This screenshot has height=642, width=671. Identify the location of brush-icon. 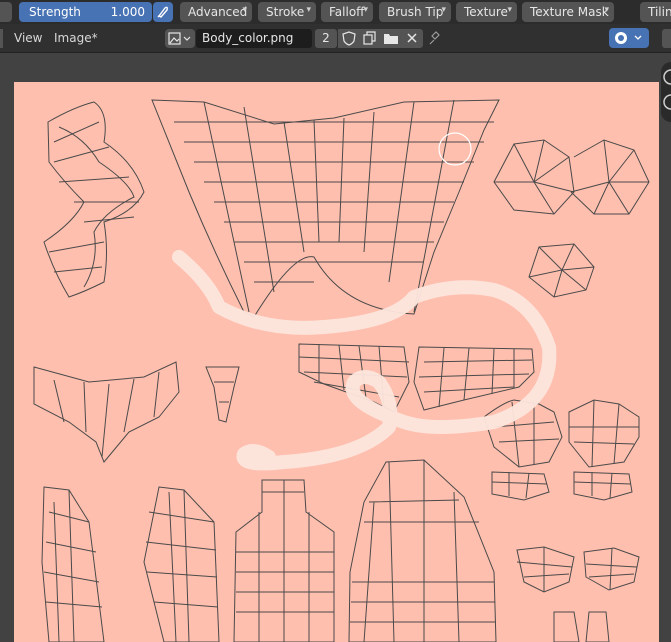
(6, 12).